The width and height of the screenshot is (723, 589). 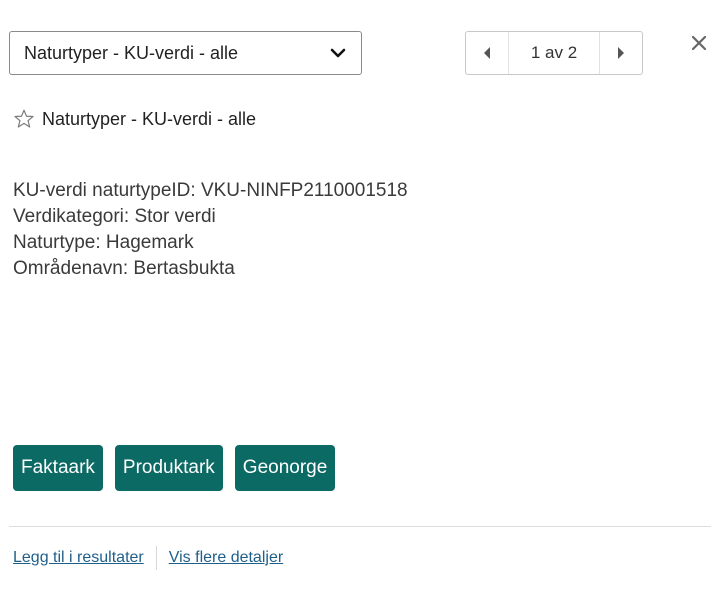 I want to click on feature-title: Naturtyper - KU-verdi - alle, so click(x=149, y=118).